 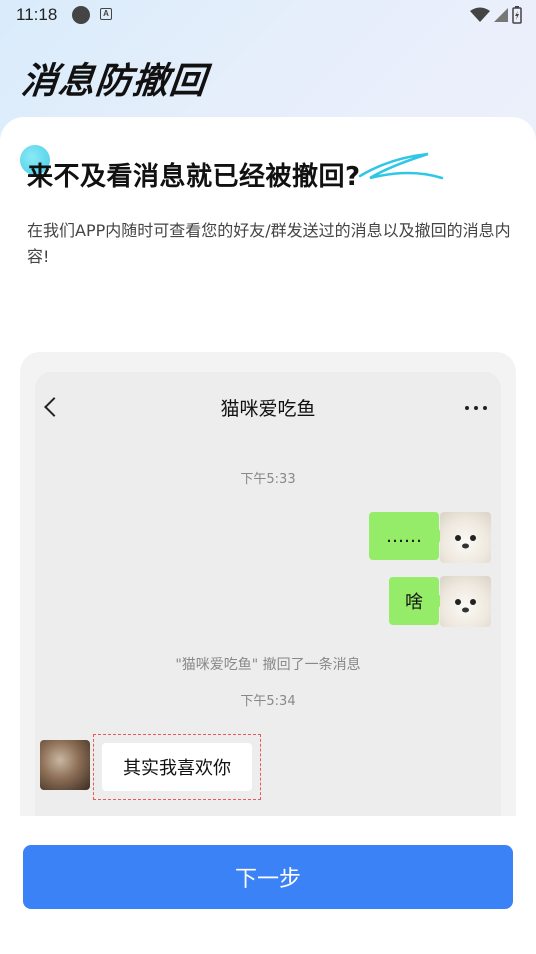 What do you see at coordinates (401, 166) in the screenshot?
I see `squiggle-decoration-icon` at bounding box center [401, 166].